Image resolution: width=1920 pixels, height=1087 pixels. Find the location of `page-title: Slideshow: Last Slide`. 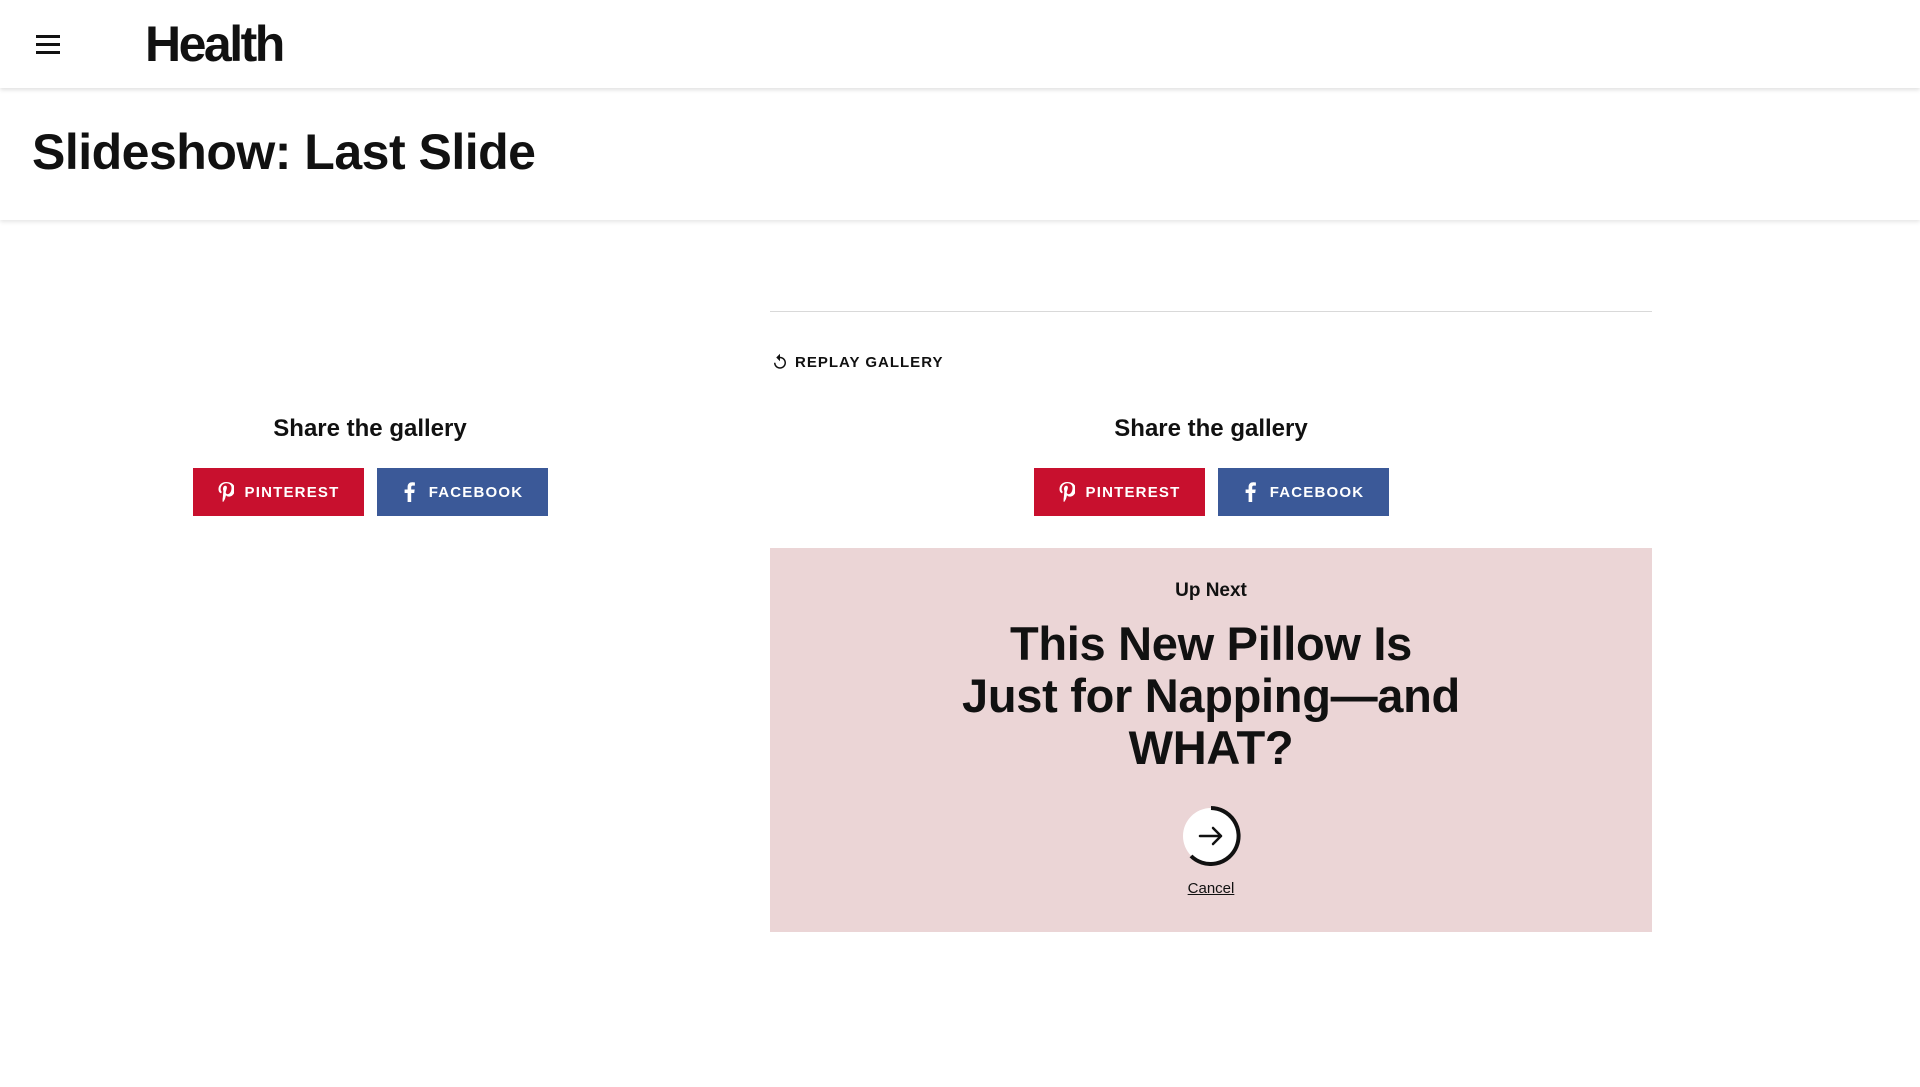

page-title: Slideshow: Last Slide is located at coordinates (284, 152).